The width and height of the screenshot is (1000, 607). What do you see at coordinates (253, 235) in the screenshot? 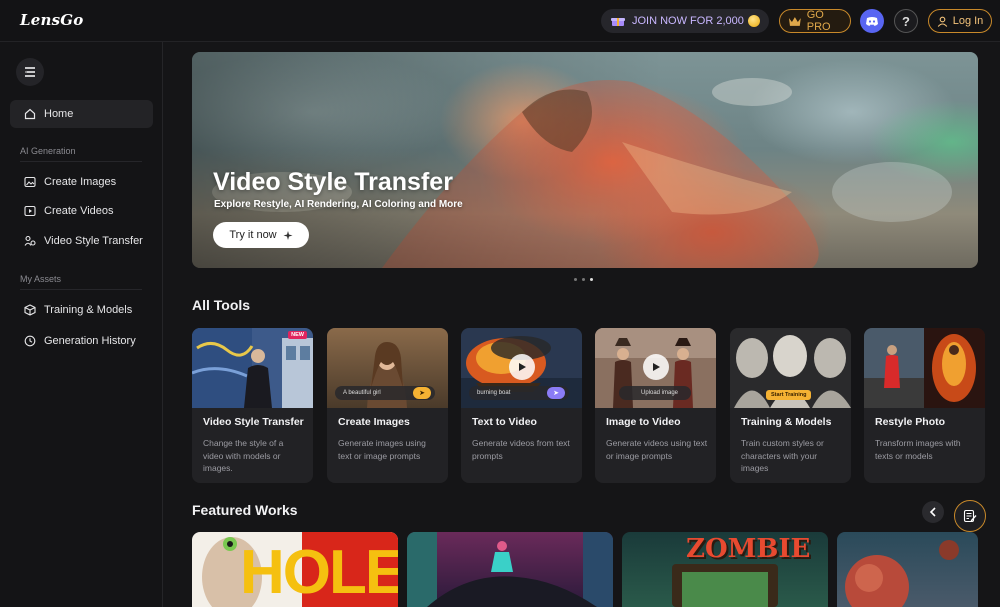
I see `try-it-now-label: Try it now` at bounding box center [253, 235].